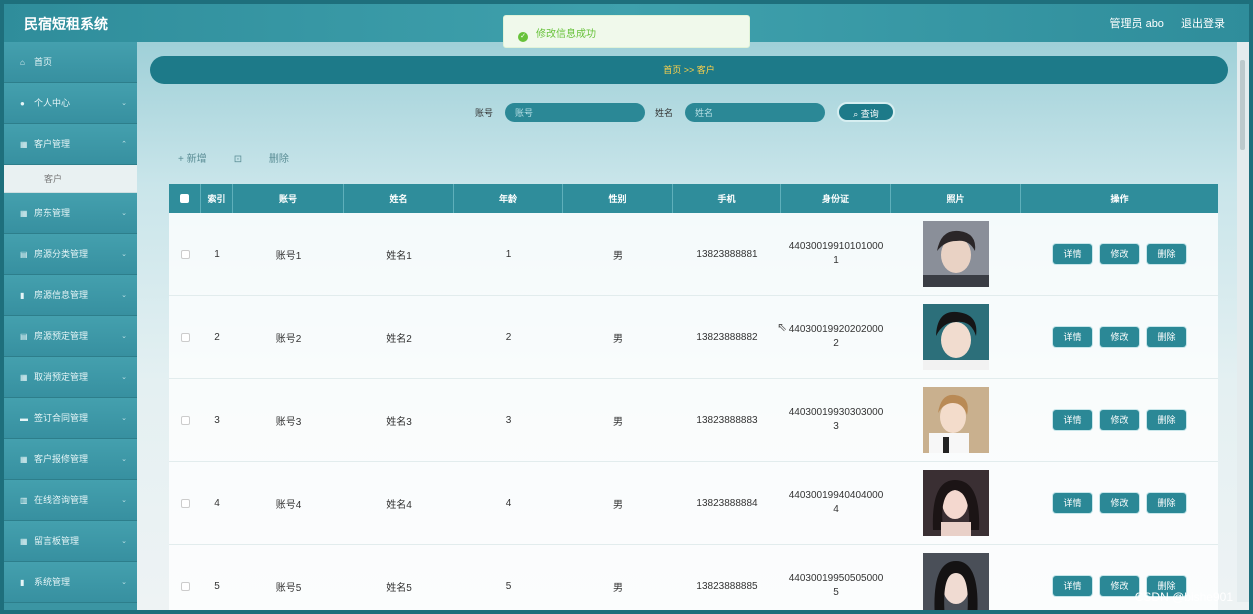 This screenshot has height=614, width=1253. Describe the element at coordinates (836, 502) in the screenshot. I see `cell-idcard: 440300199404040004` at that location.